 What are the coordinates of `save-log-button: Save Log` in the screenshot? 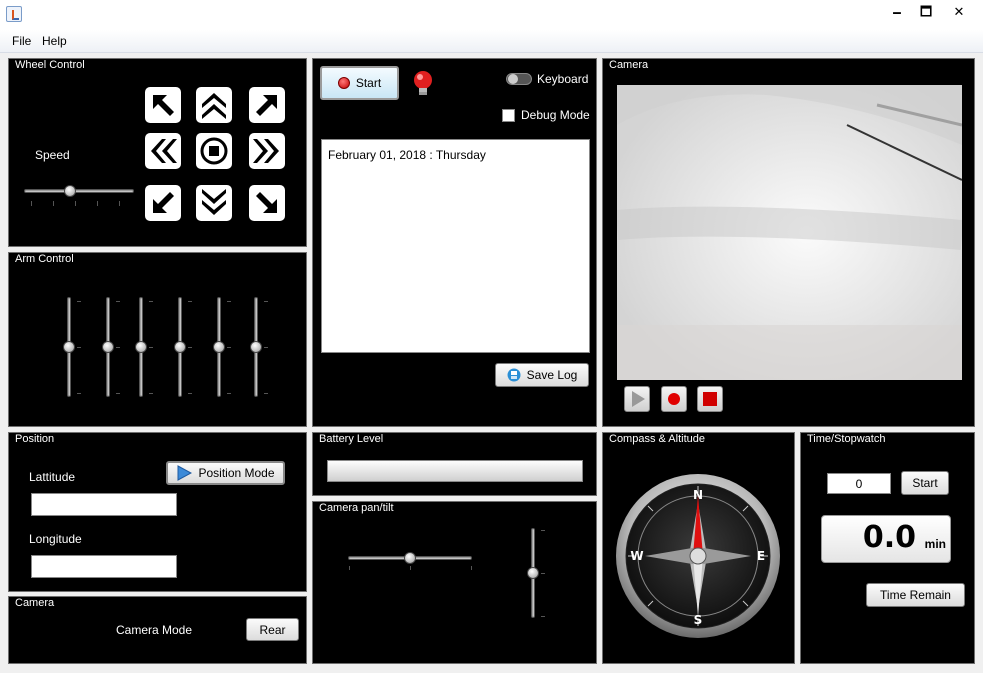 It's located at (542, 375).